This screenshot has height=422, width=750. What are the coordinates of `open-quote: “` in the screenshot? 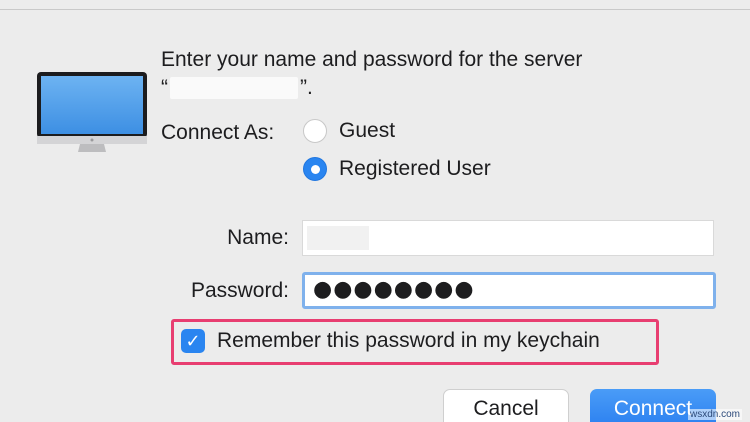 It's located at (164, 87).